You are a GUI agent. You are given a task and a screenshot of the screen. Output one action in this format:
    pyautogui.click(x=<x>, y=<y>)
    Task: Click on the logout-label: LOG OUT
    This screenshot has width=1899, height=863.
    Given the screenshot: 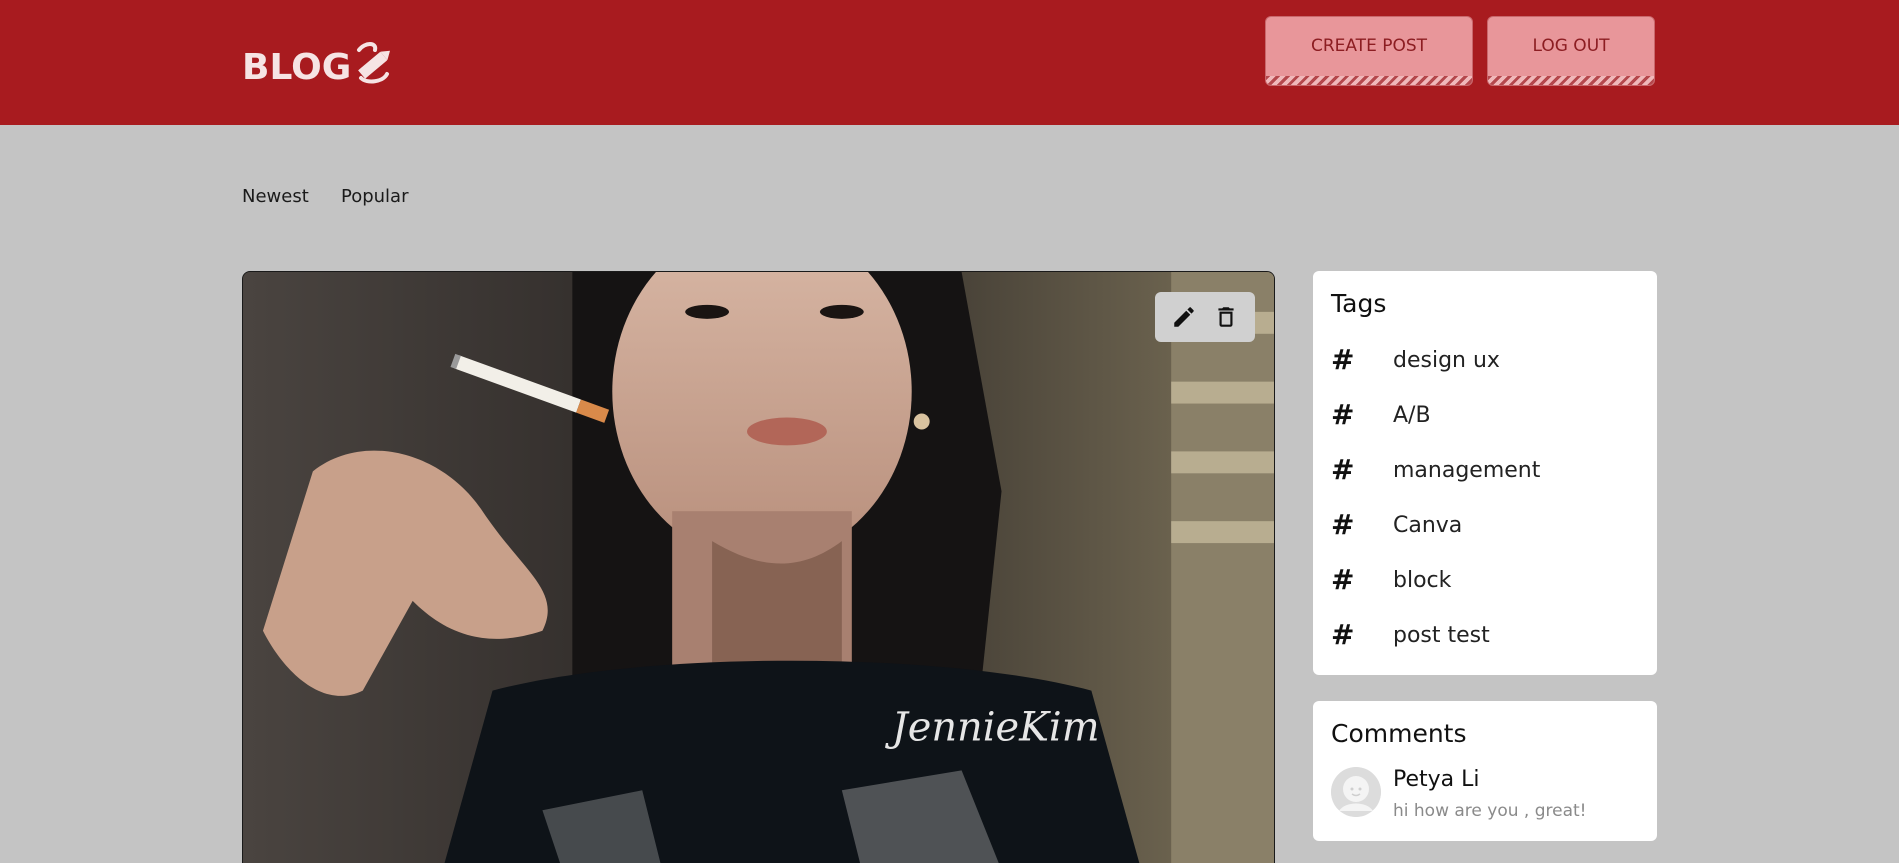 What is the action you would take?
    pyautogui.click(x=1571, y=46)
    